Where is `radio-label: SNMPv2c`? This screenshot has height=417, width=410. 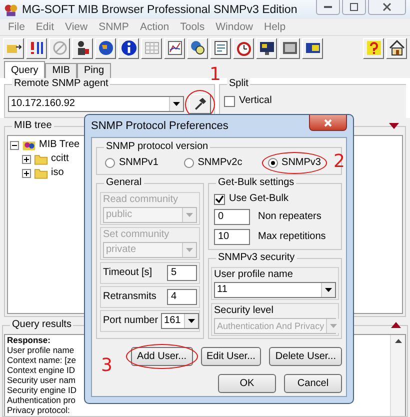
radio-label: SNMPv2c is located at coordinates (220, 163).